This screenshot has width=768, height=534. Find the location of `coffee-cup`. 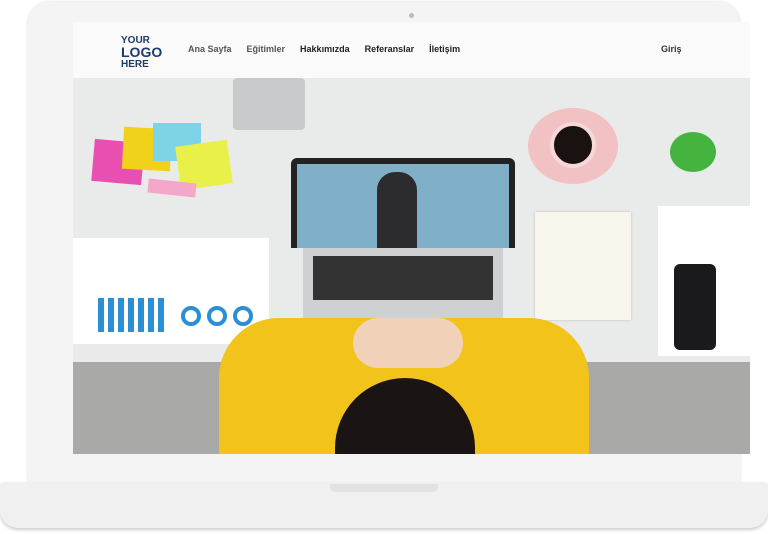

coffee-cup is located at coordinates (573, 146).